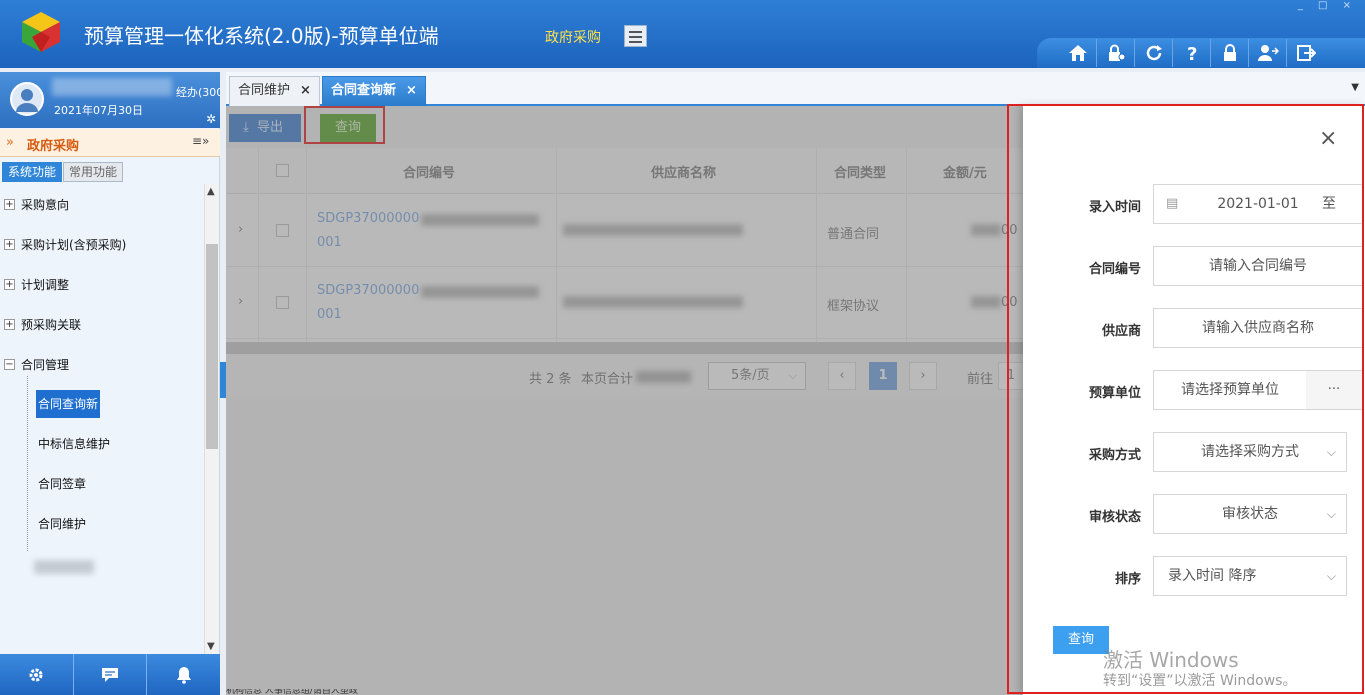  I want to click on app-header: 预算管理一体化系统(2.0版)-预算单位端 政府采购 _ □ × ?, so click(682, 34).